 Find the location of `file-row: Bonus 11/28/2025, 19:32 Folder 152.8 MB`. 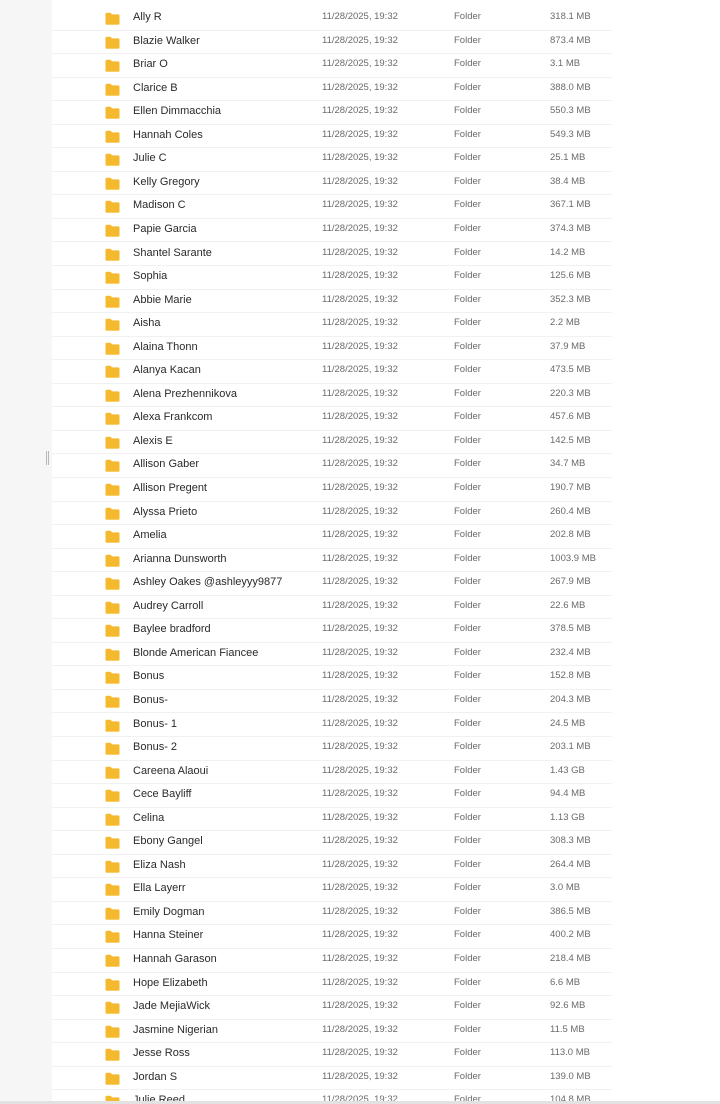

file-row: Bonus 11/28/2025, 19:32 Folder 152.8 MB is located at coordinates (332, 678).